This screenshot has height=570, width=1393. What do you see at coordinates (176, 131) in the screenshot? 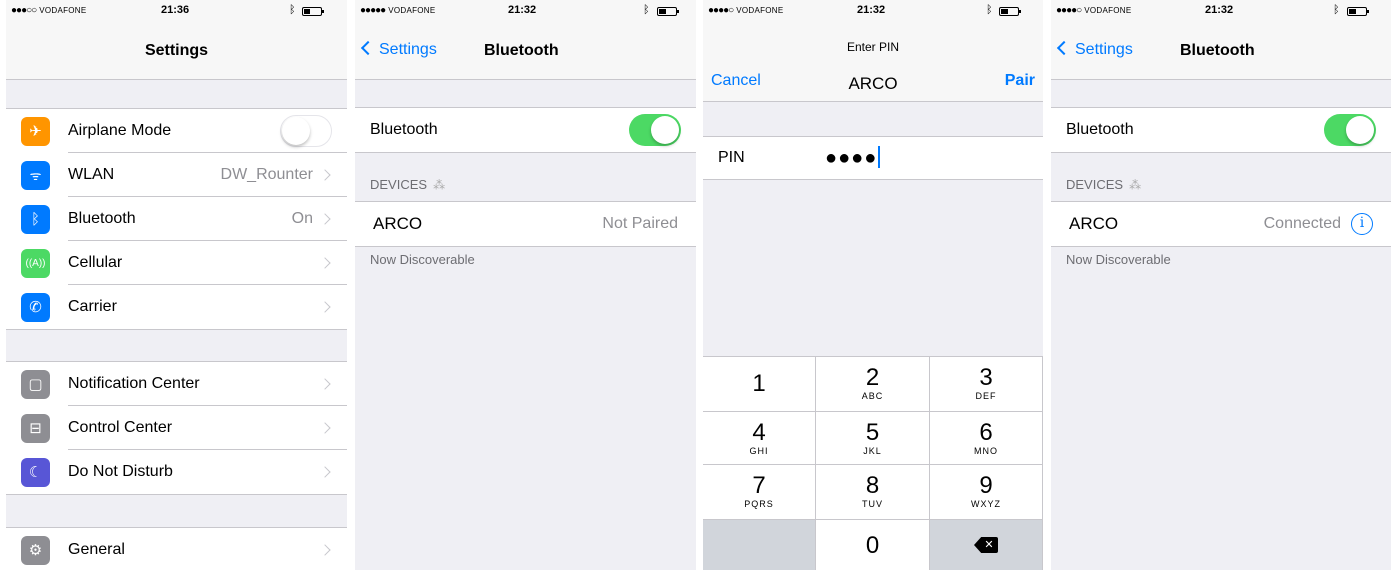
I see `row-airplane-mode: ✈ Airplane Mode` at bounding box center [176, 131].